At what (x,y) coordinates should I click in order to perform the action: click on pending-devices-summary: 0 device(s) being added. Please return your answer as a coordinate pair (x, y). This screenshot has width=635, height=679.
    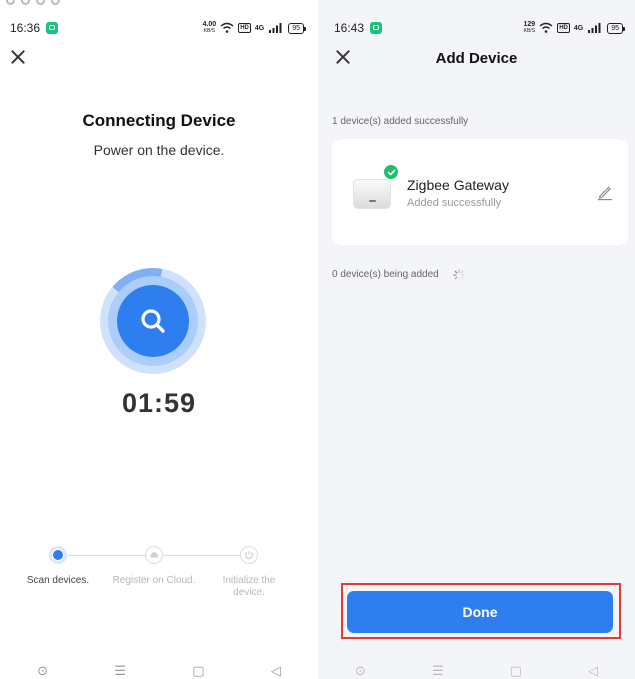
    Looking at the image, I should click on (385, 274).